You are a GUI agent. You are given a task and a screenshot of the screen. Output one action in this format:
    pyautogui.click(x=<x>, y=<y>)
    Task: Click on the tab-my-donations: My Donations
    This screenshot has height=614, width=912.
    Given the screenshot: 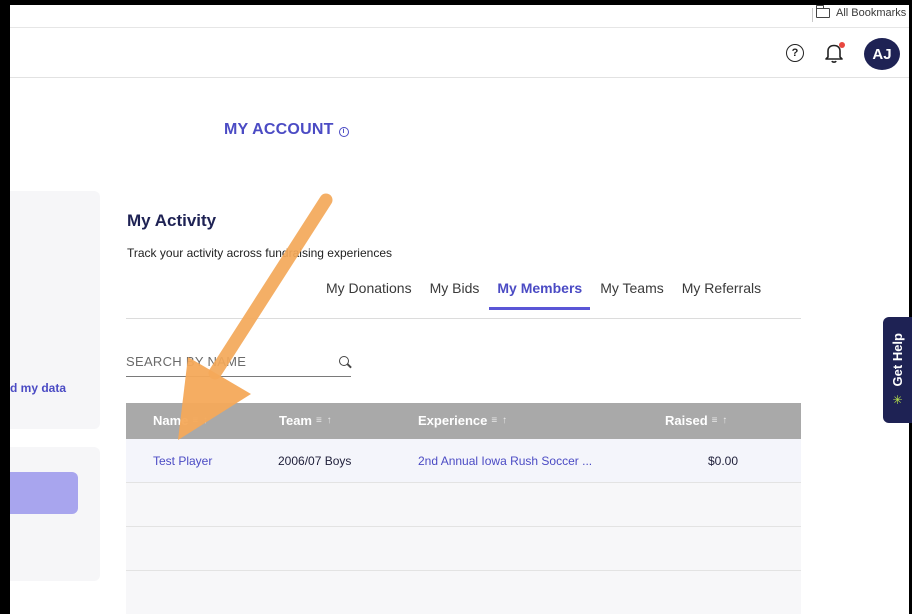 What is the action you would take?
    pyautogui.click(x=369, y=295)
    